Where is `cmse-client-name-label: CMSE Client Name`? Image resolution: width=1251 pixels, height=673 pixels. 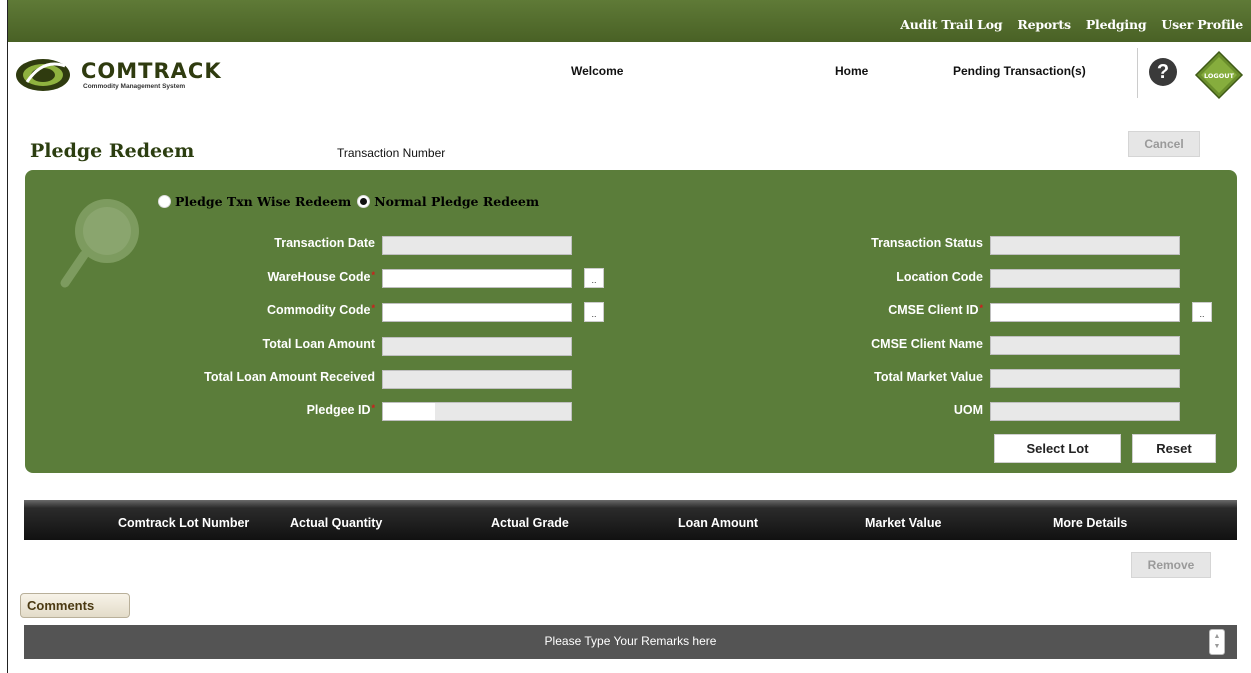 cmse-client-name-label: CMSE Client Name is located at coordinates (927, 344).